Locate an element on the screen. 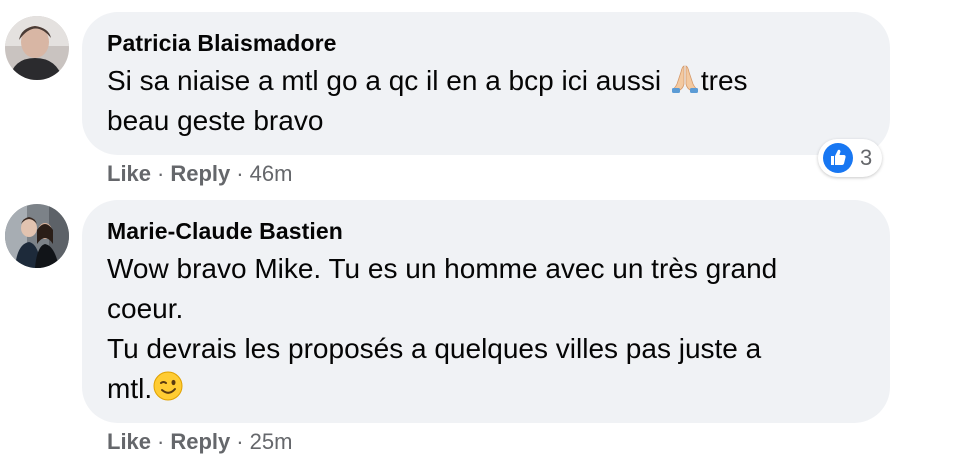 This screenshot has width=962, height=466. comment-line: coeur. is located at coordinates (145, 308).